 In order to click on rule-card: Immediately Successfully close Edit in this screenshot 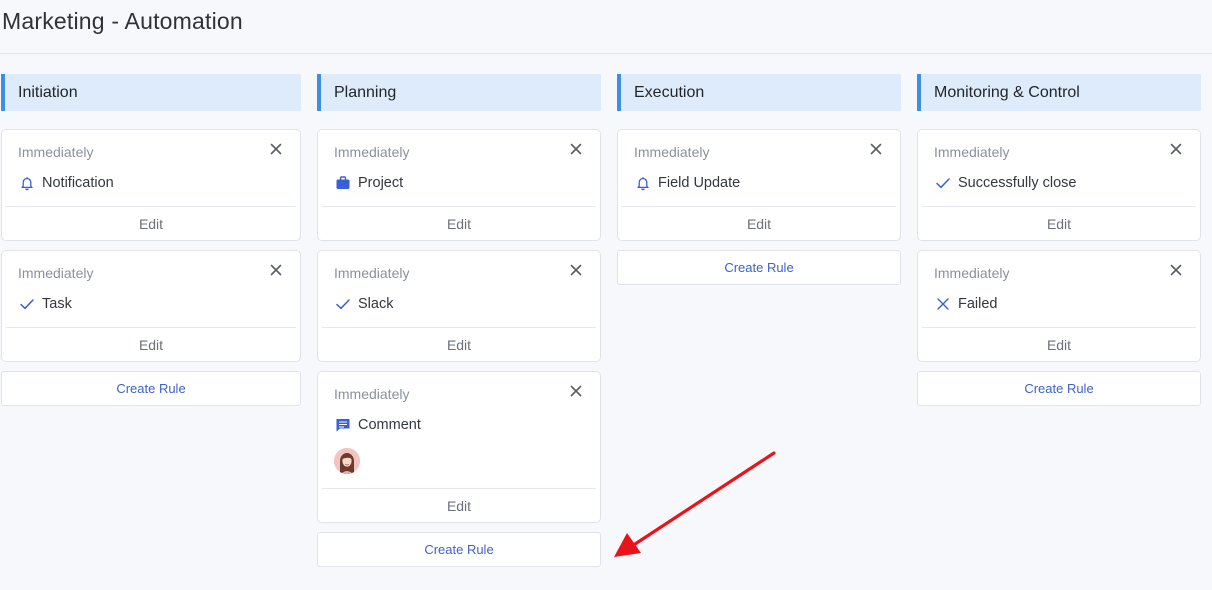, I will do `click(1059, 185)`.